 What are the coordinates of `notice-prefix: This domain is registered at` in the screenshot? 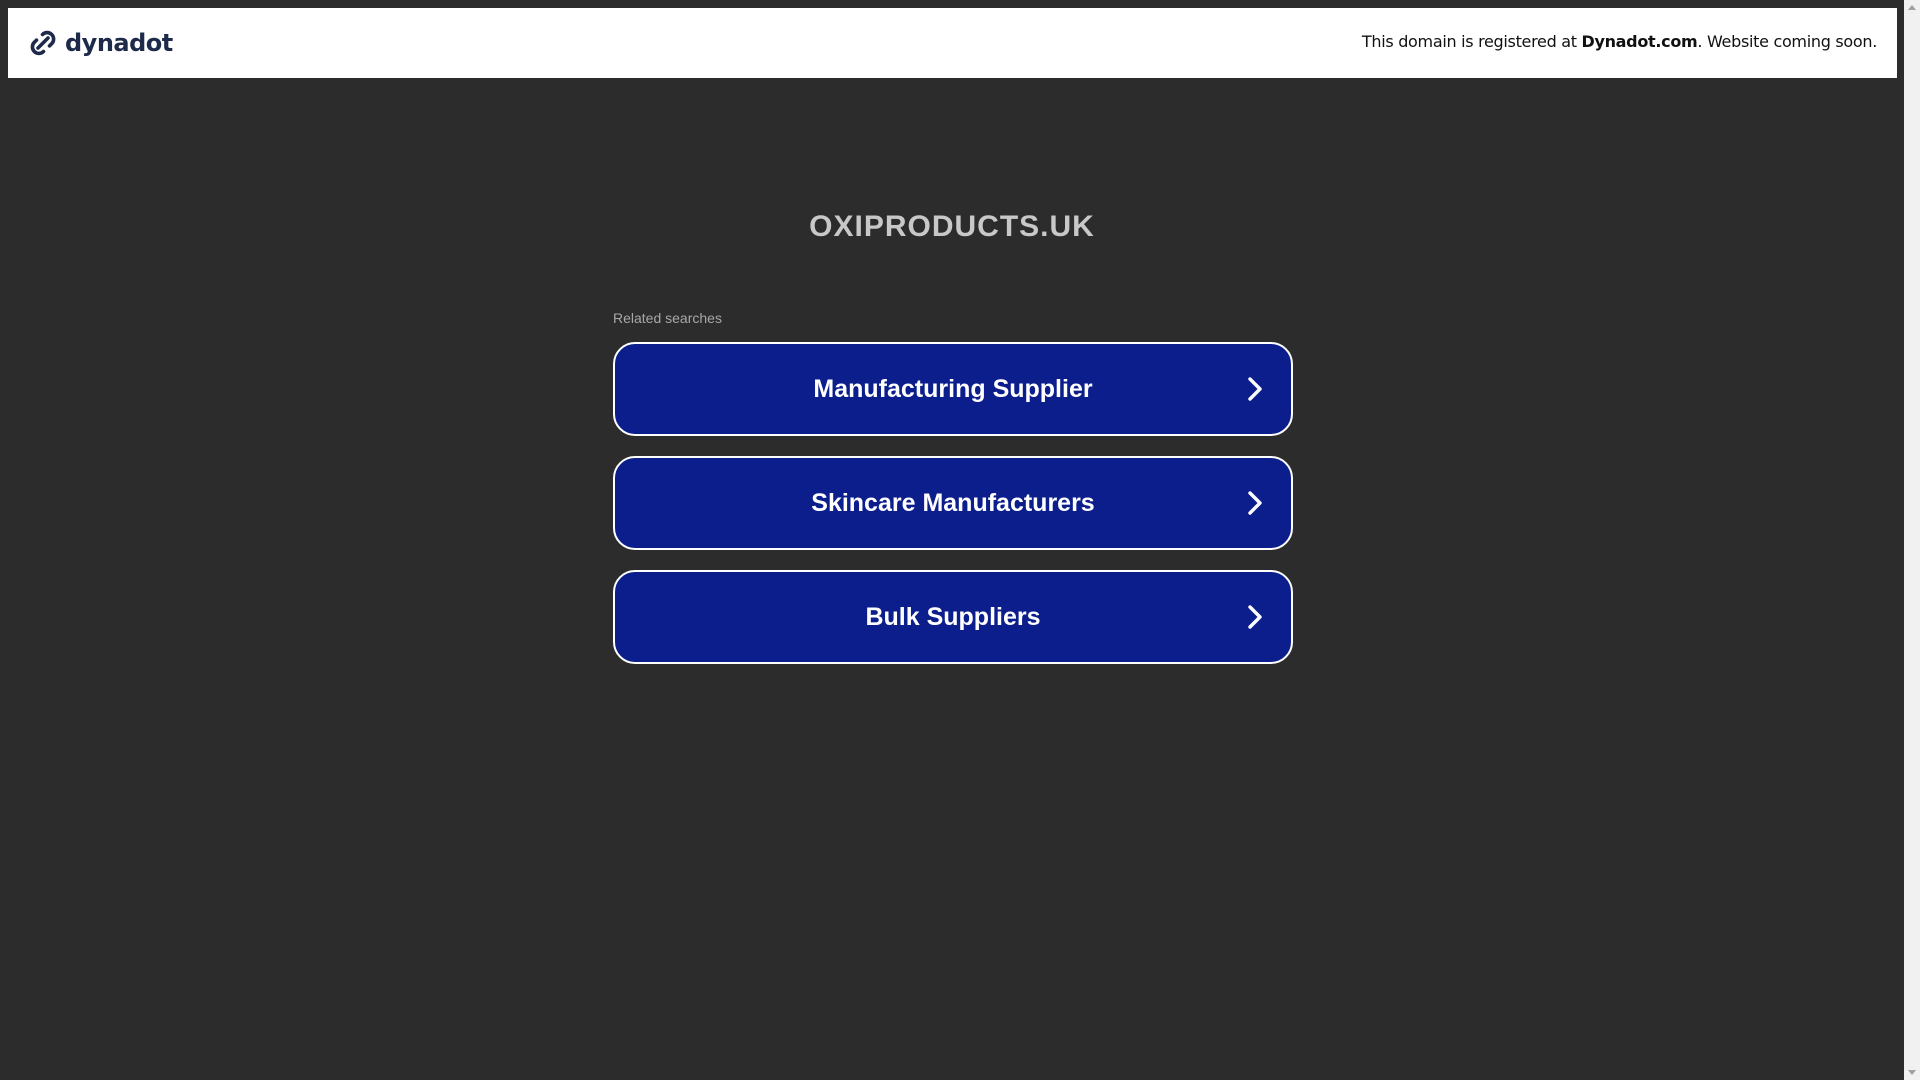 It's located at (1471, 41).